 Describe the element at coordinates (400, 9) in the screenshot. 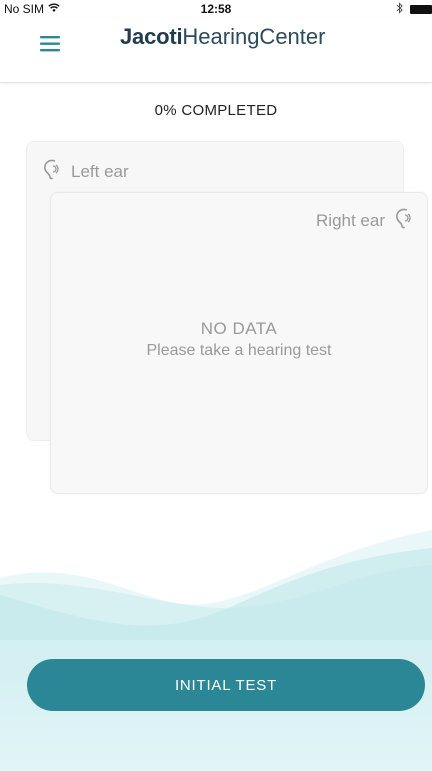

I see `bluetooth-icon` at that location.